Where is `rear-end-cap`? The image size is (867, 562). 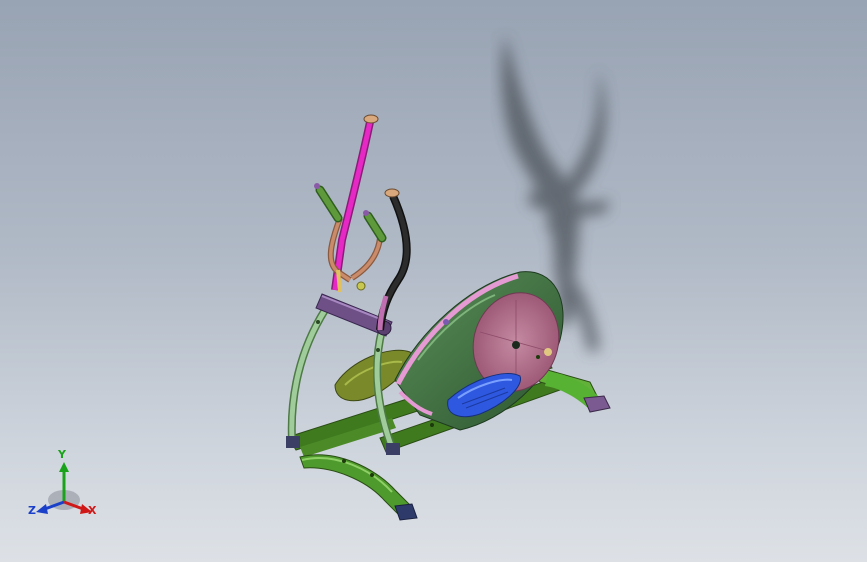 rear-end-cap is located at coordinates (597, 404).